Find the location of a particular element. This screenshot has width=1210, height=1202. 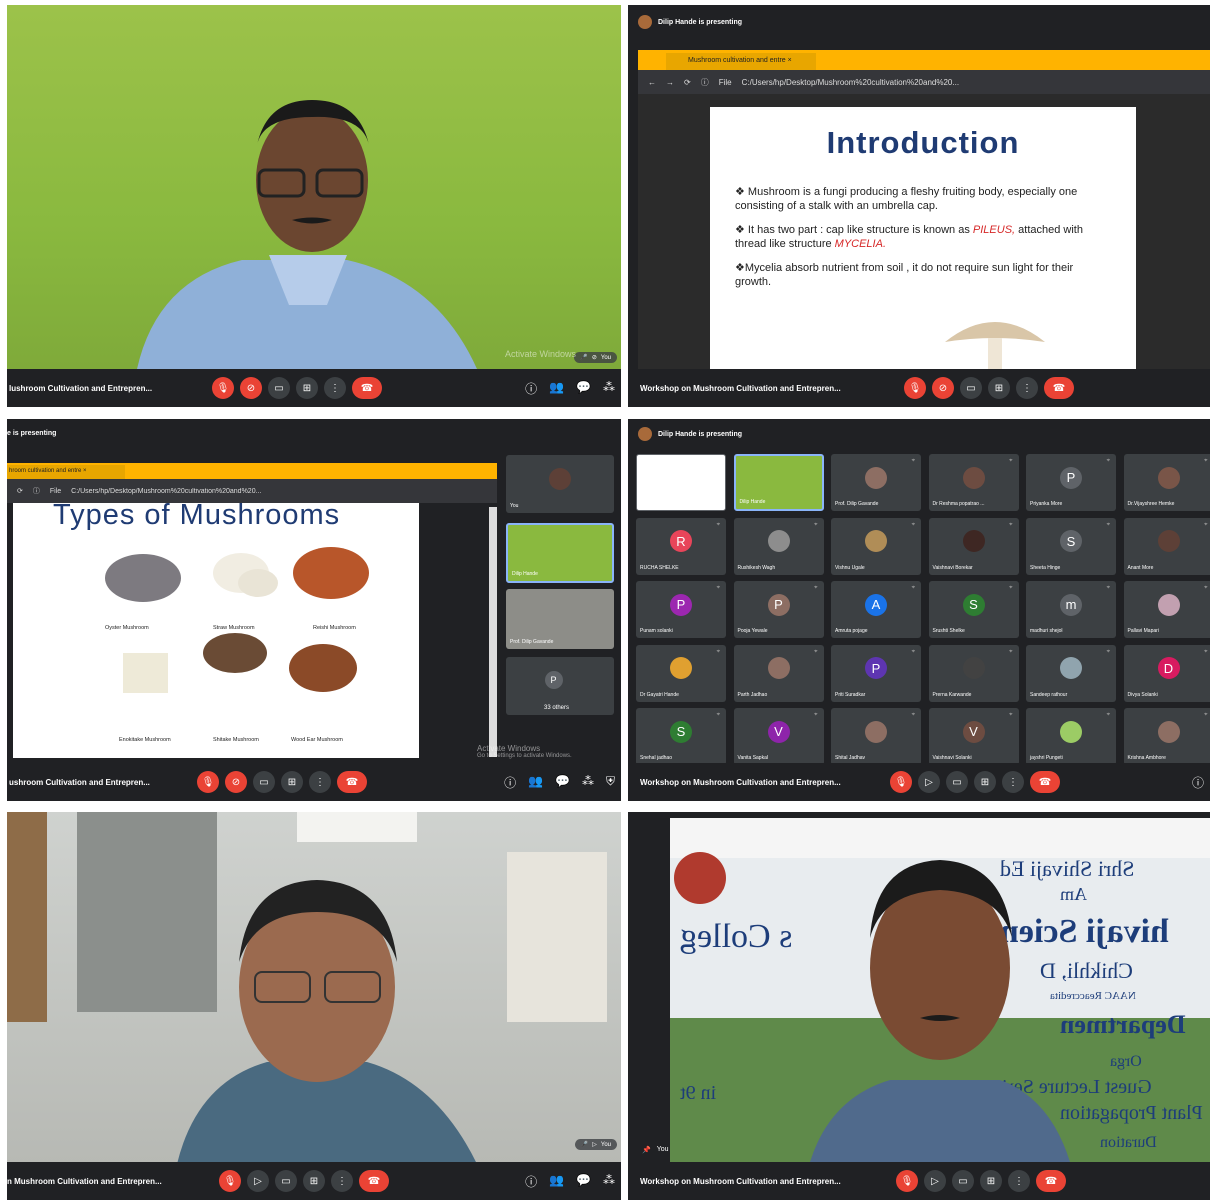

participant-tile: P ⌖ Priti Suradkar is located at coordinates (876, 673).